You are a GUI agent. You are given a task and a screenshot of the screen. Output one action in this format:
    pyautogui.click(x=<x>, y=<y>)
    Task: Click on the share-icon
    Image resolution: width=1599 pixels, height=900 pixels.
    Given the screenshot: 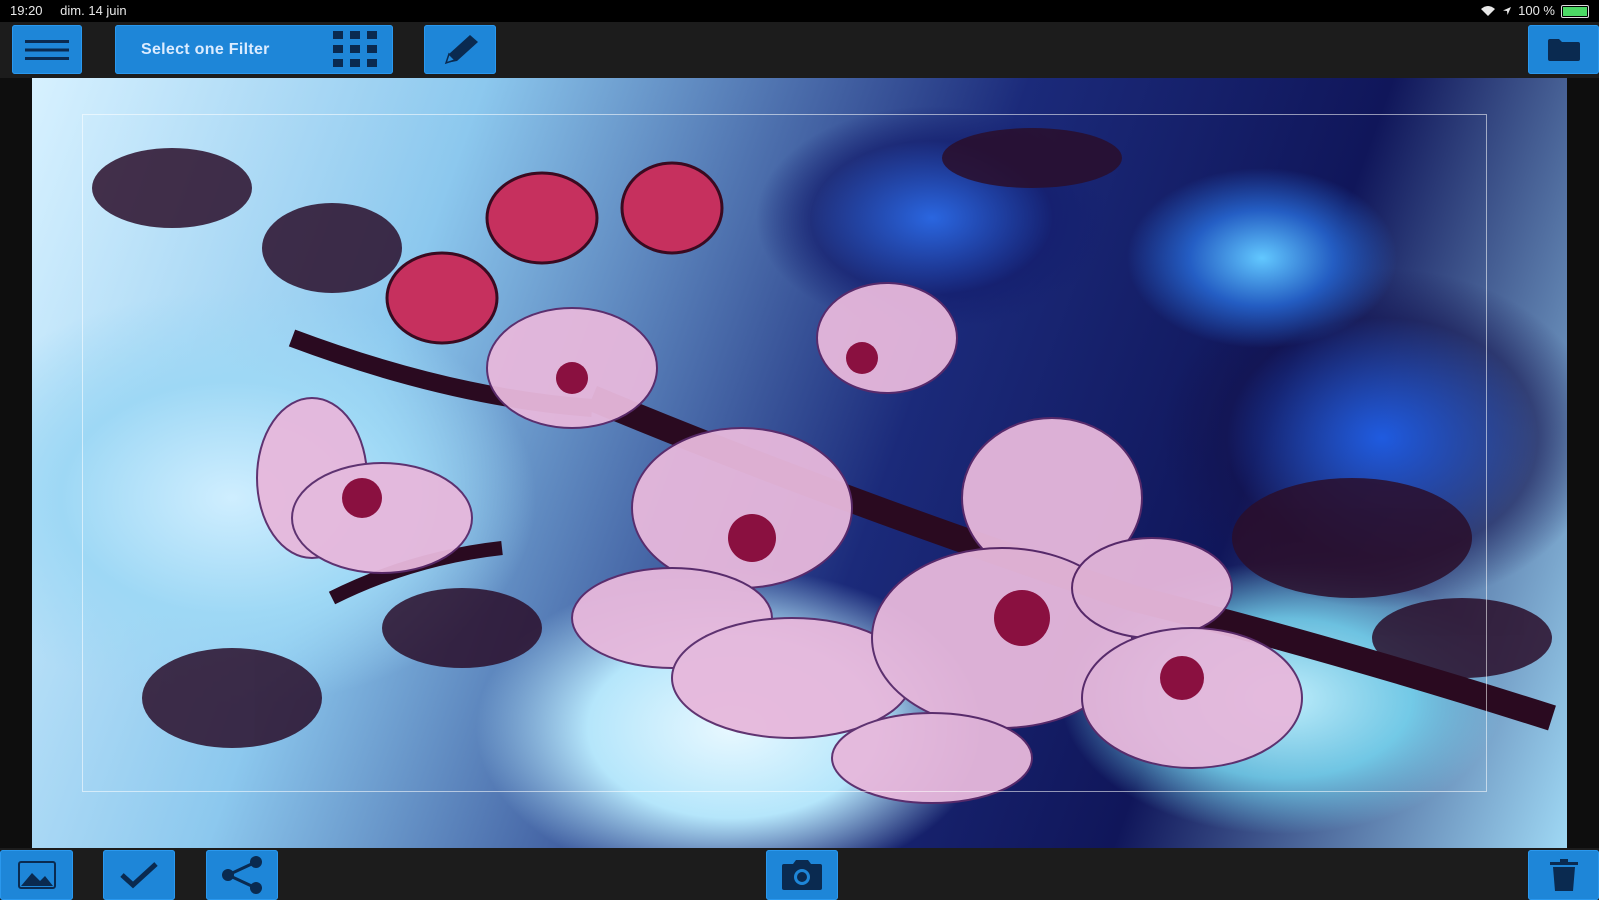 What is the action you would take?
    pyautogui.click(x=242, y=875)
    